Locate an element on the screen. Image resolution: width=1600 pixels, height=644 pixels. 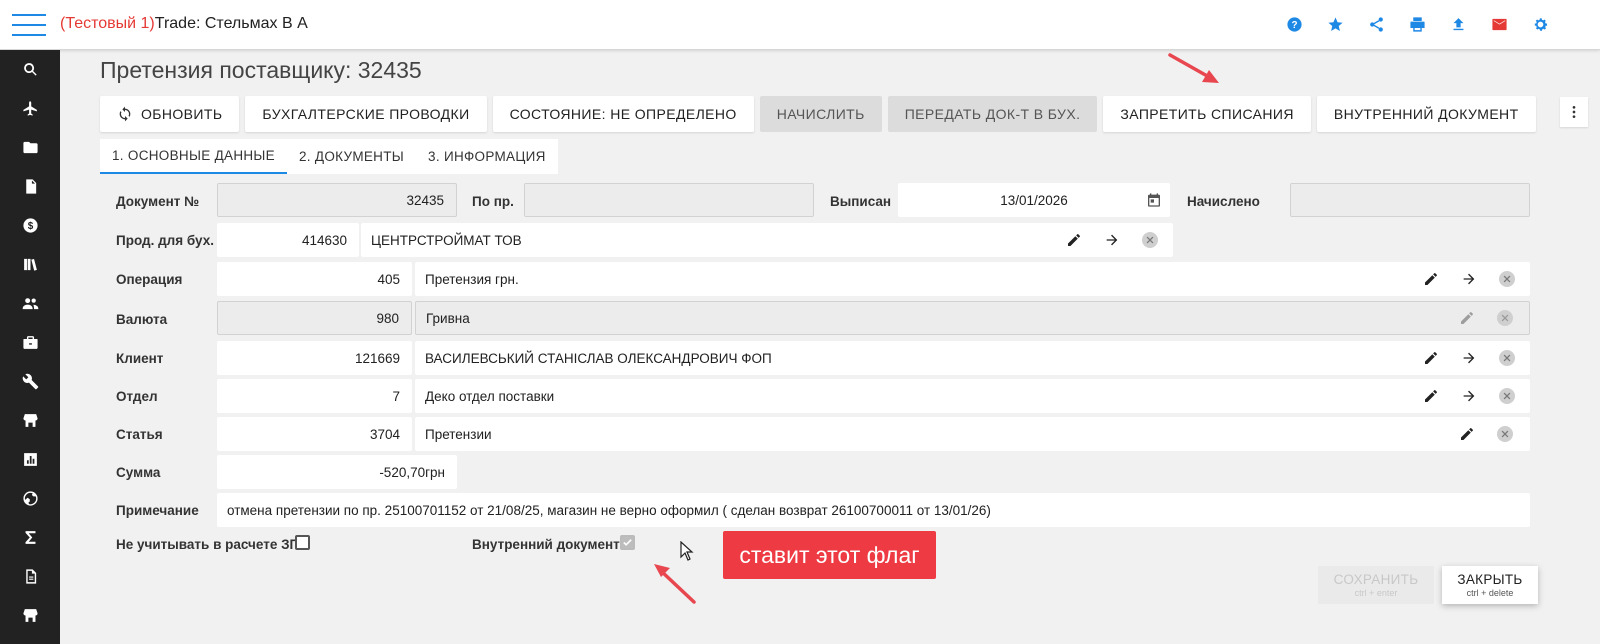
article-actions is located at coordinates (1486, 434).